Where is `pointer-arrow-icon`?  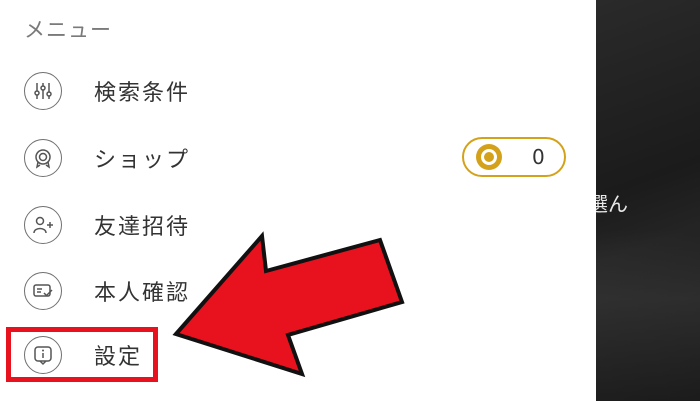
pointer-arrow-icon is located at coordinates (288, 304).